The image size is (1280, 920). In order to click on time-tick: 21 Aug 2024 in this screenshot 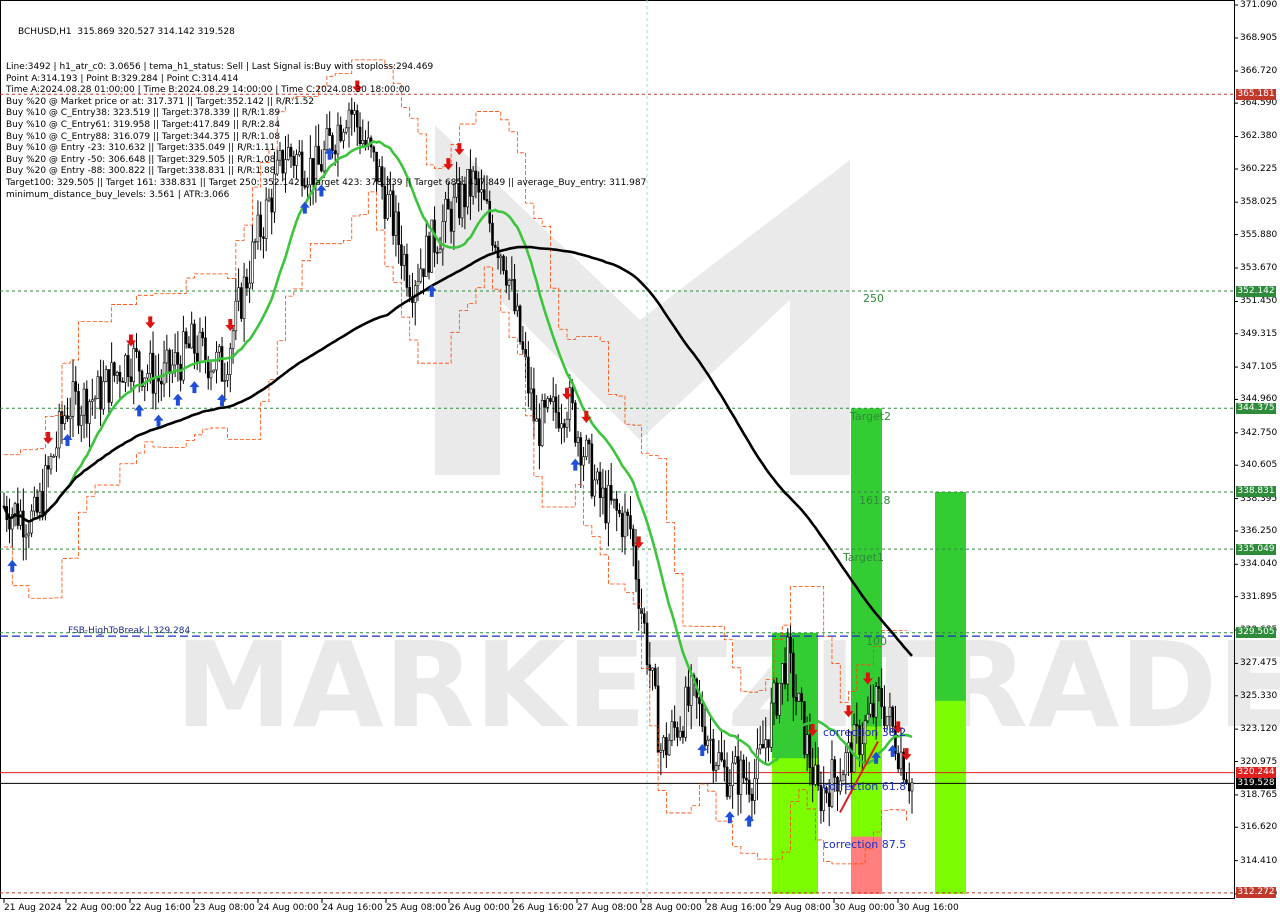, I will do `click(33, 908)`.